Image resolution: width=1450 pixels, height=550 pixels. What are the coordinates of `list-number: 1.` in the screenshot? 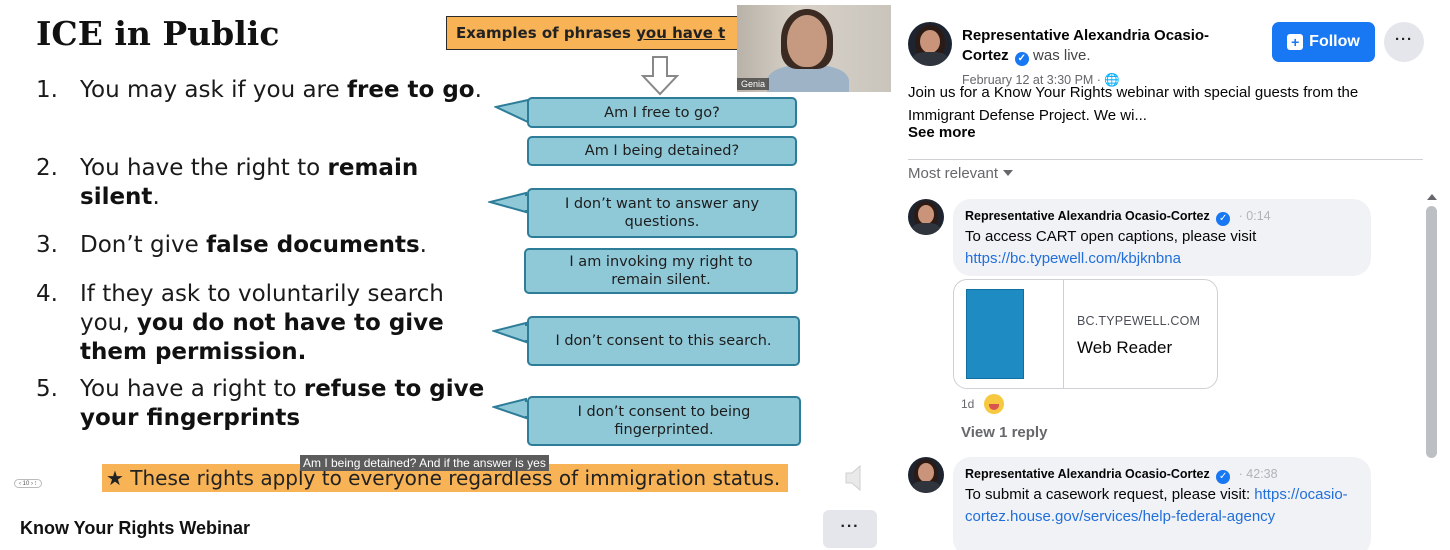 It's located at (47, 90).